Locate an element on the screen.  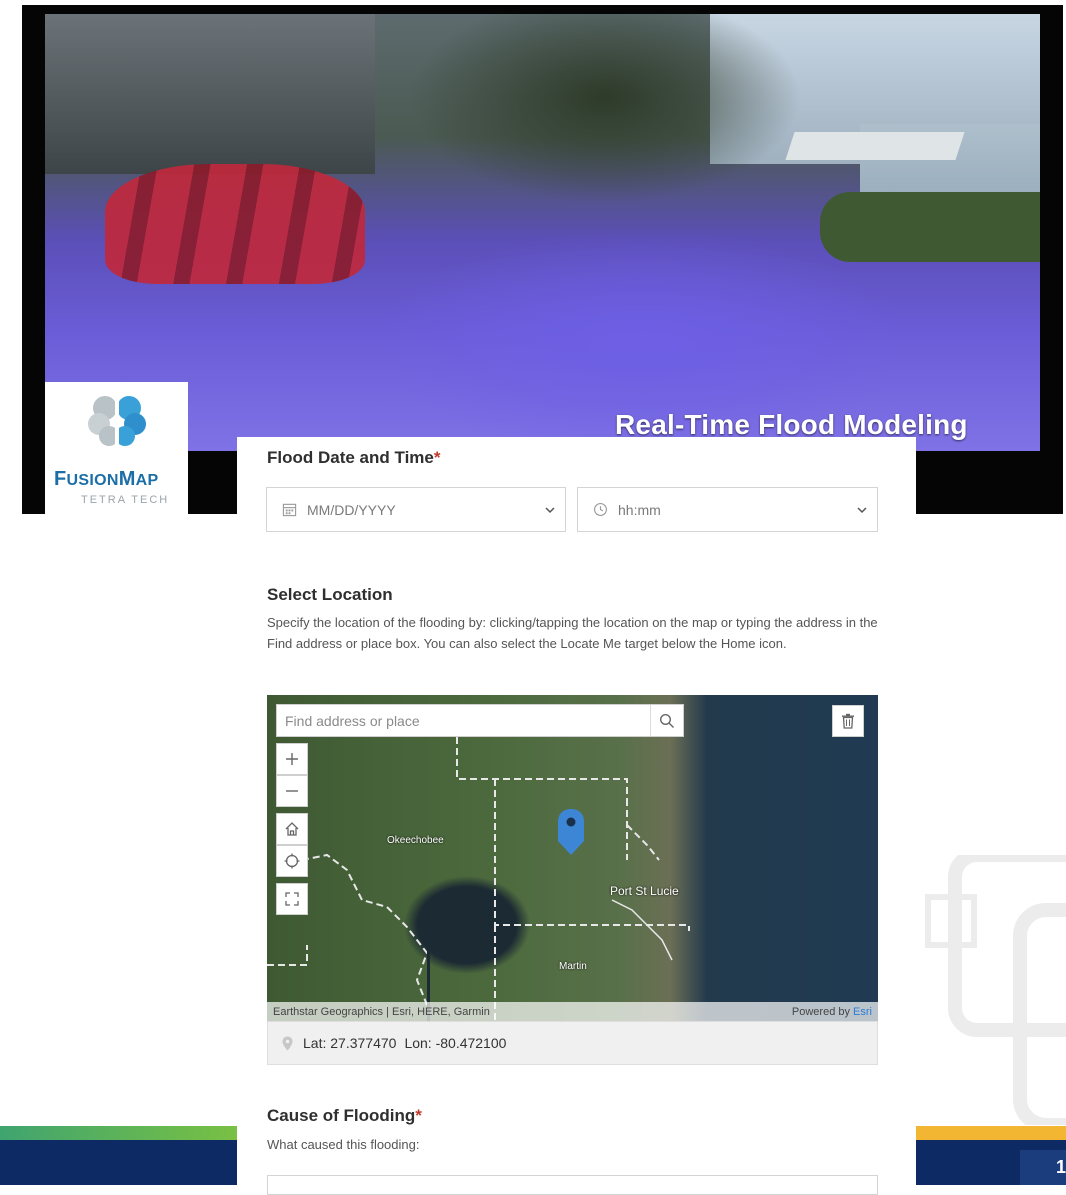
page-number: 1 is located at coordinates (1043, 1167).